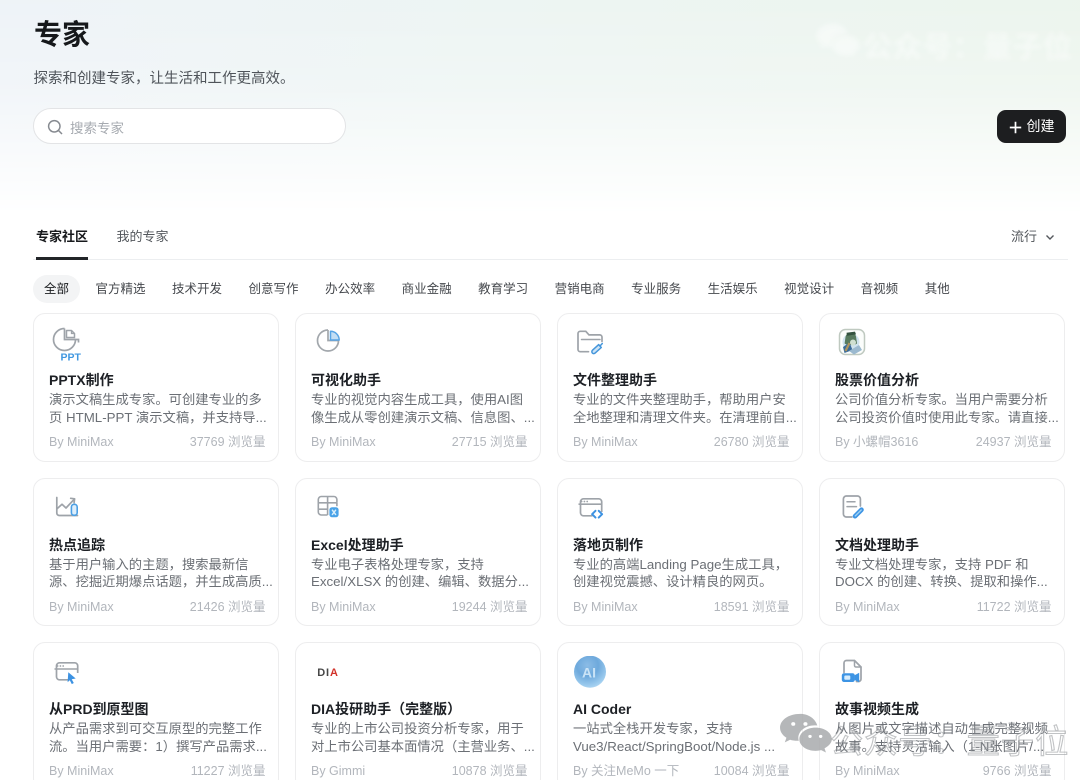 This screenshot has width=1080, height=780. What do you see at coordinates (334, 673) in the screenshot?
I see `svg-text: A` at bounding box center [334, 673].